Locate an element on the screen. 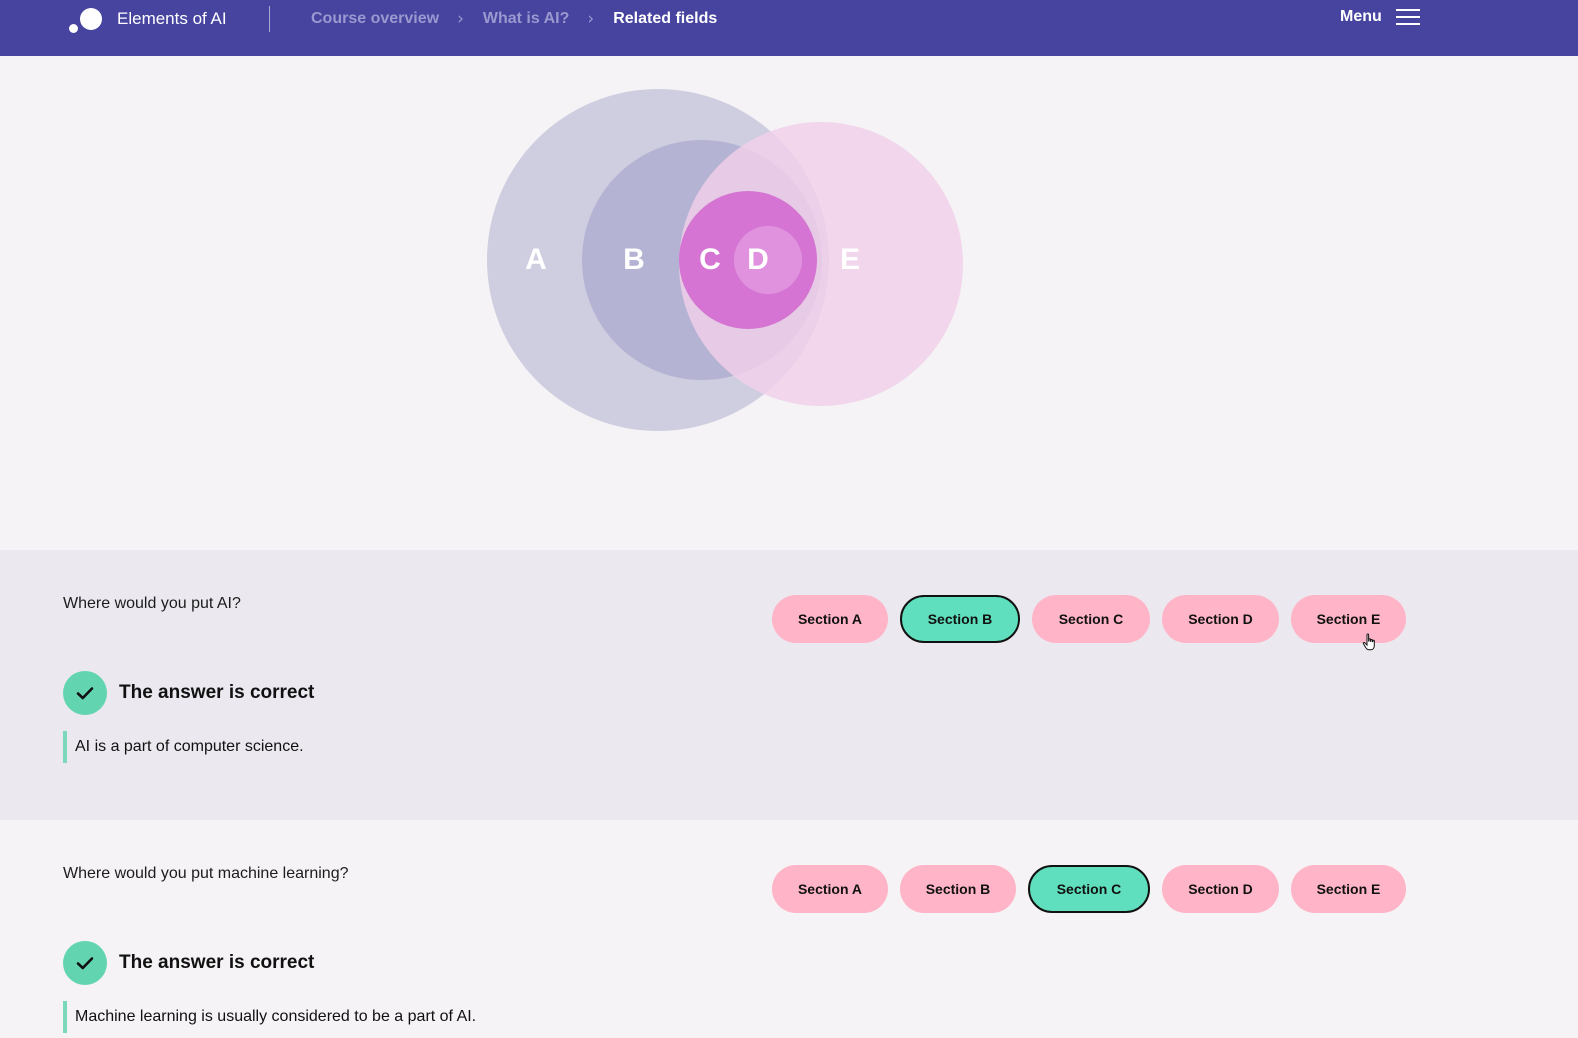  hand-pointer-icon is located at coordinates (1368, 642).